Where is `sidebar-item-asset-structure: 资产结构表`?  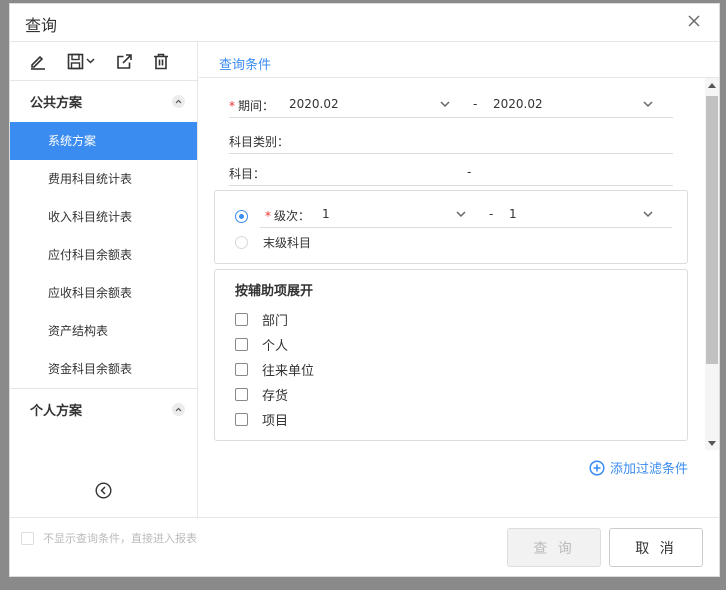 sidebar-item-asset-structure: 资产结构表 is located at coordinates (103, 331).